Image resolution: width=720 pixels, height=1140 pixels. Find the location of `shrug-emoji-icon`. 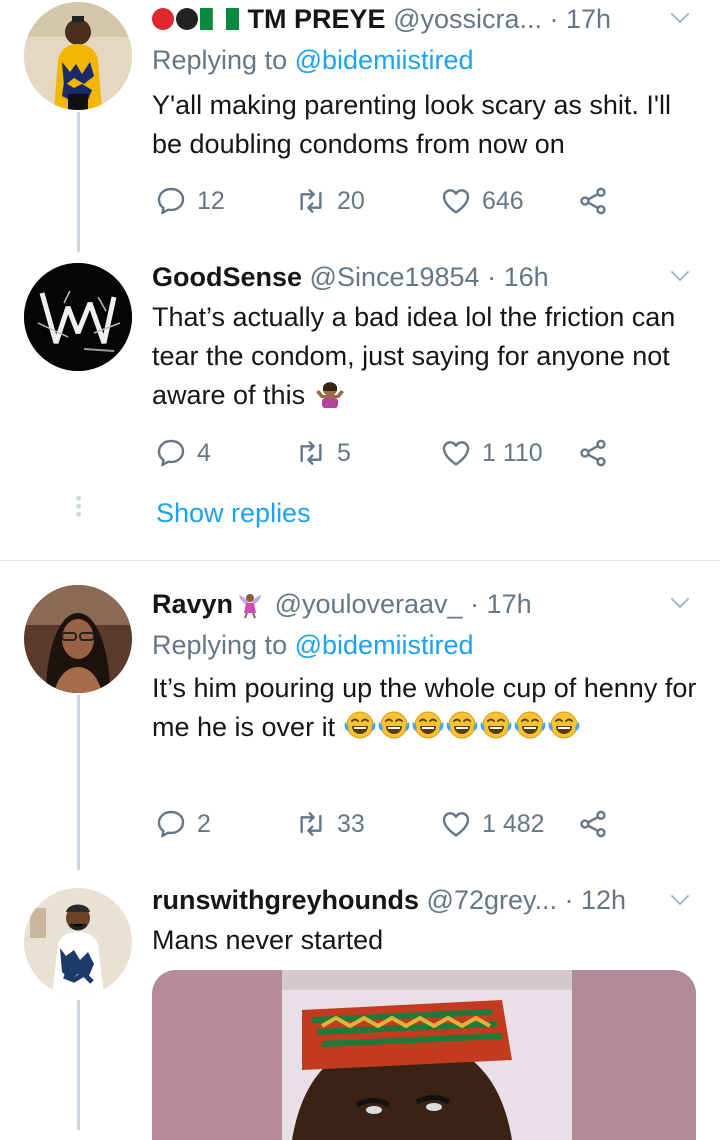

shrug-emoji-icon is located at coordinates (330, 393).